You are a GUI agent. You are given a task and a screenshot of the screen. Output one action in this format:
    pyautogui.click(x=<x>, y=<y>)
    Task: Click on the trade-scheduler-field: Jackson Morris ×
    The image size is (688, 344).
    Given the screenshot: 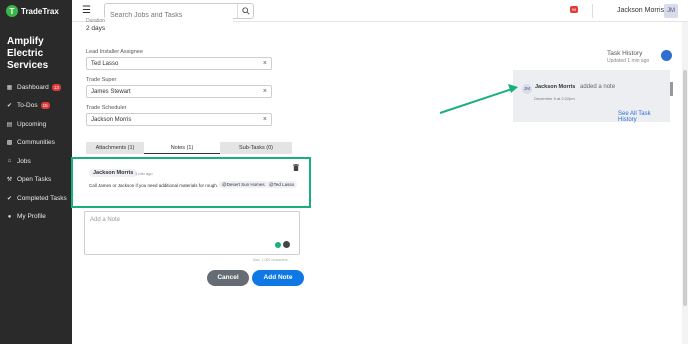 What is the action you would take?
    pyautogui.click(x=179, y=119)
    